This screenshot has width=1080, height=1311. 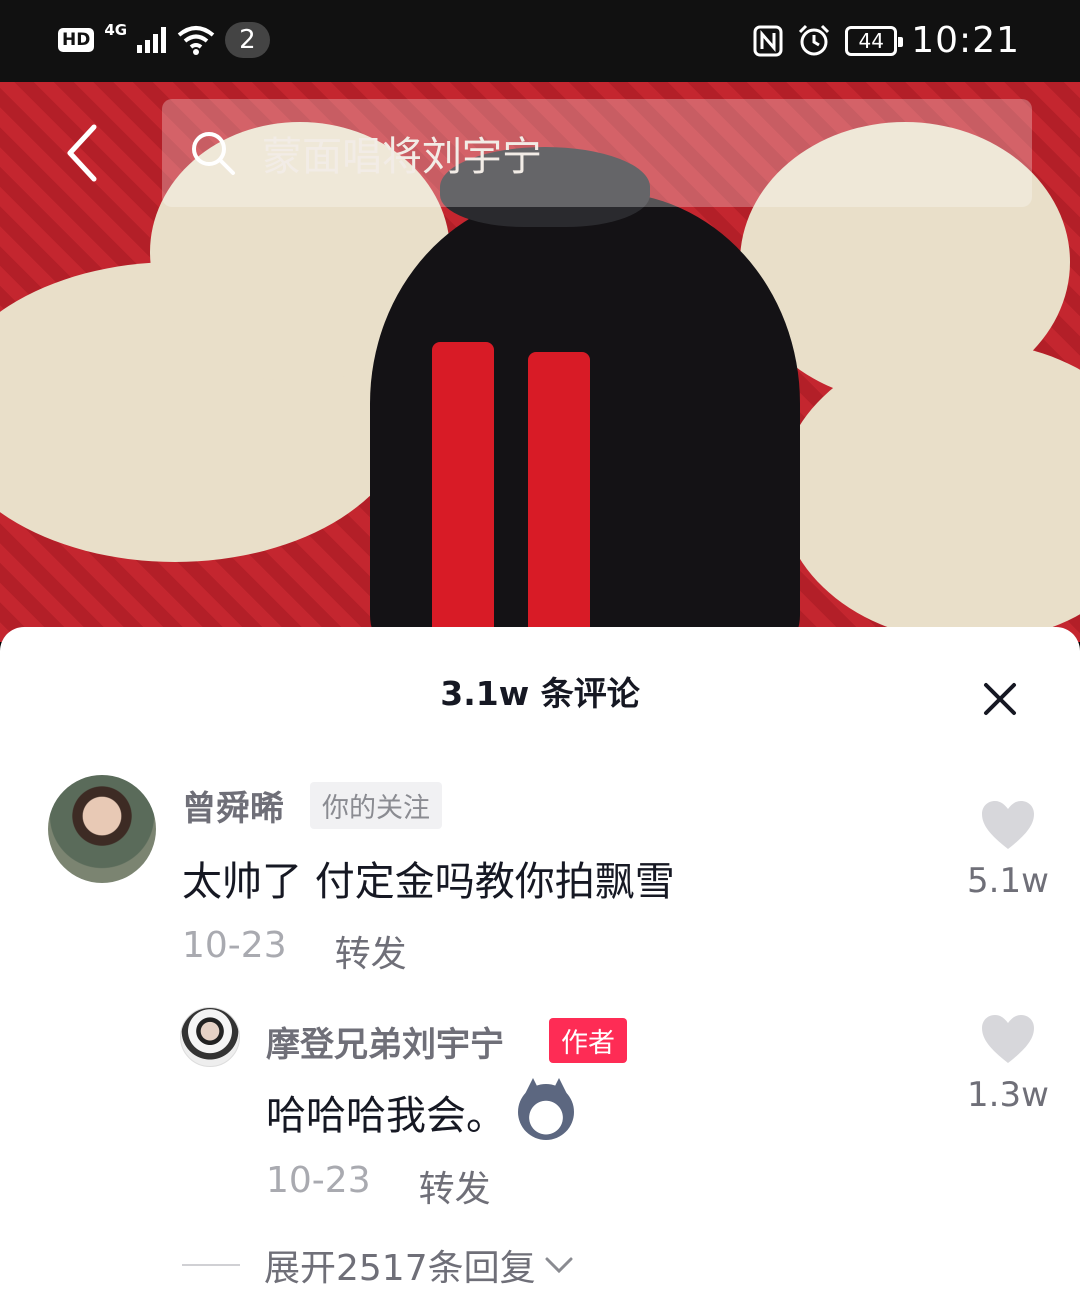 What do you see at coordinates (1008, 1095) in the screenshot?
I see `like-count: 1.3w` at bounding box center [1008, 1095].